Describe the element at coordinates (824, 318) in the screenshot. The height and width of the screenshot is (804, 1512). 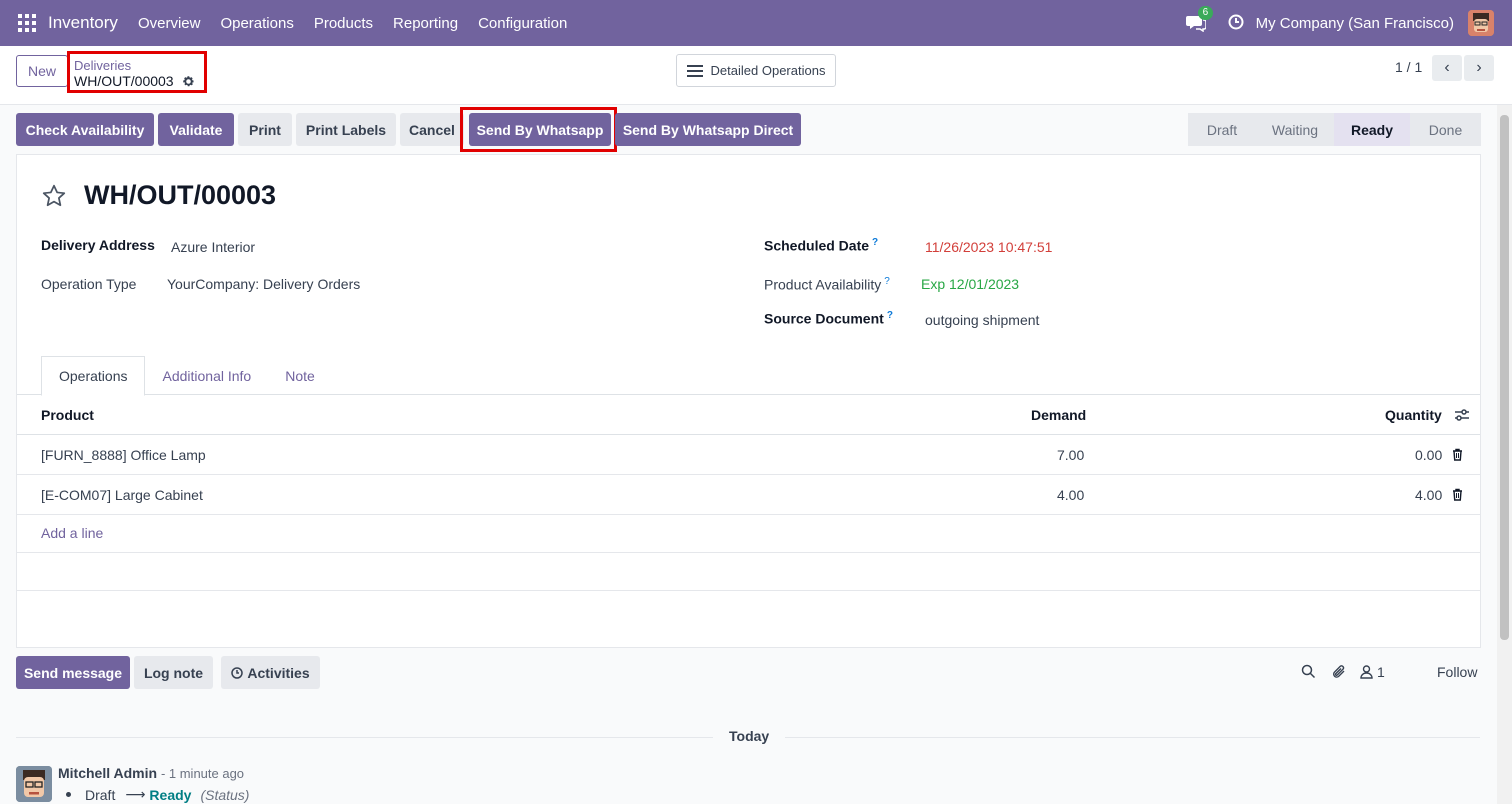
I see `source-document-label-text: Source Document` at that location.